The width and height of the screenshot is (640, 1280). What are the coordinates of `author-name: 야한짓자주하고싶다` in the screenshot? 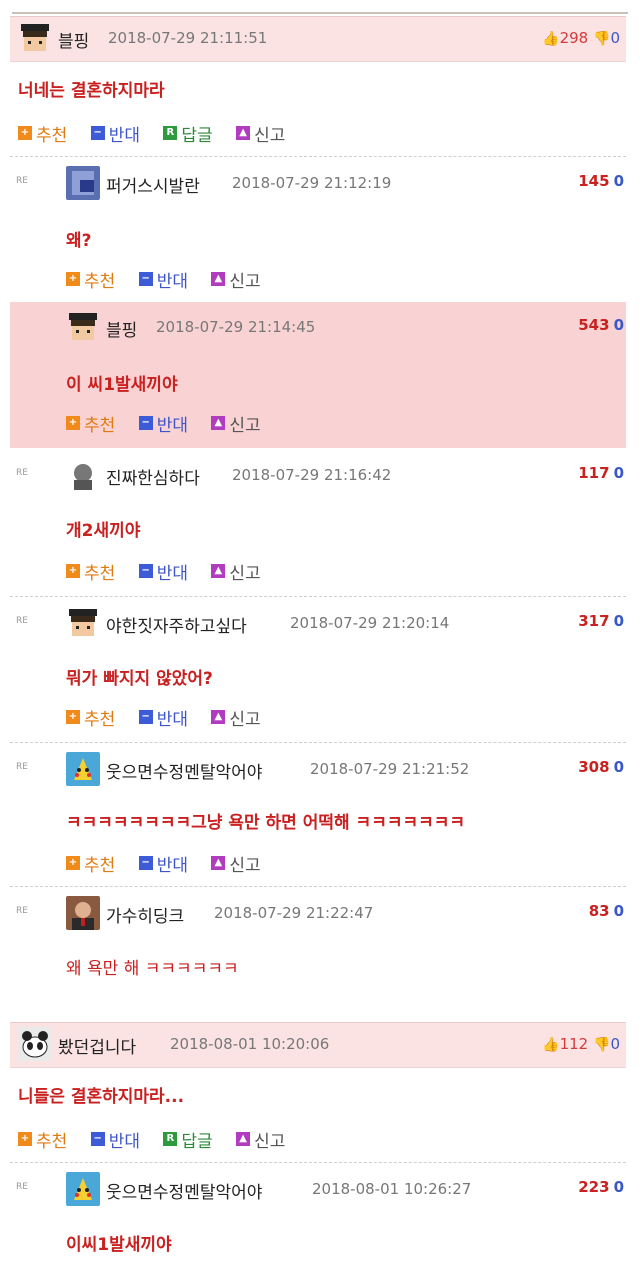 It's located at (176, 624).